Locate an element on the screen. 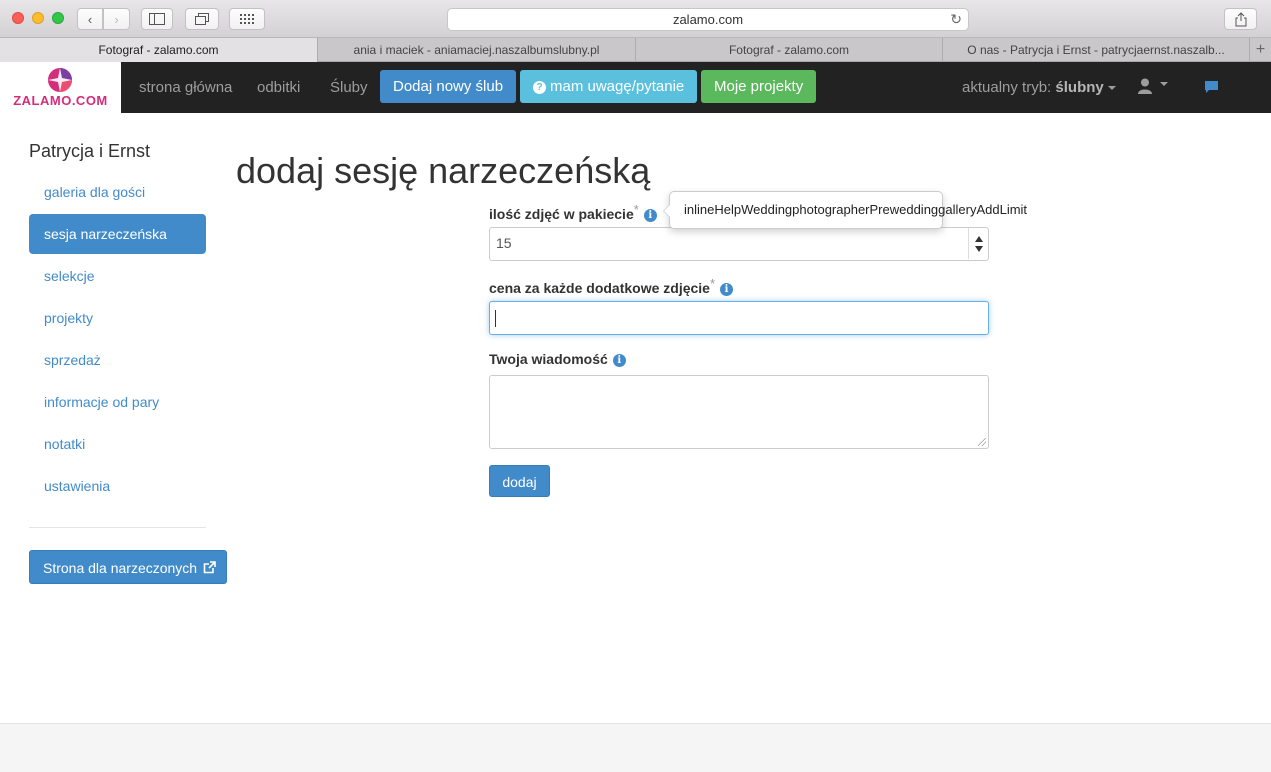  sidebar-item-settings: ustawienia is located at coordinates (117, 486).